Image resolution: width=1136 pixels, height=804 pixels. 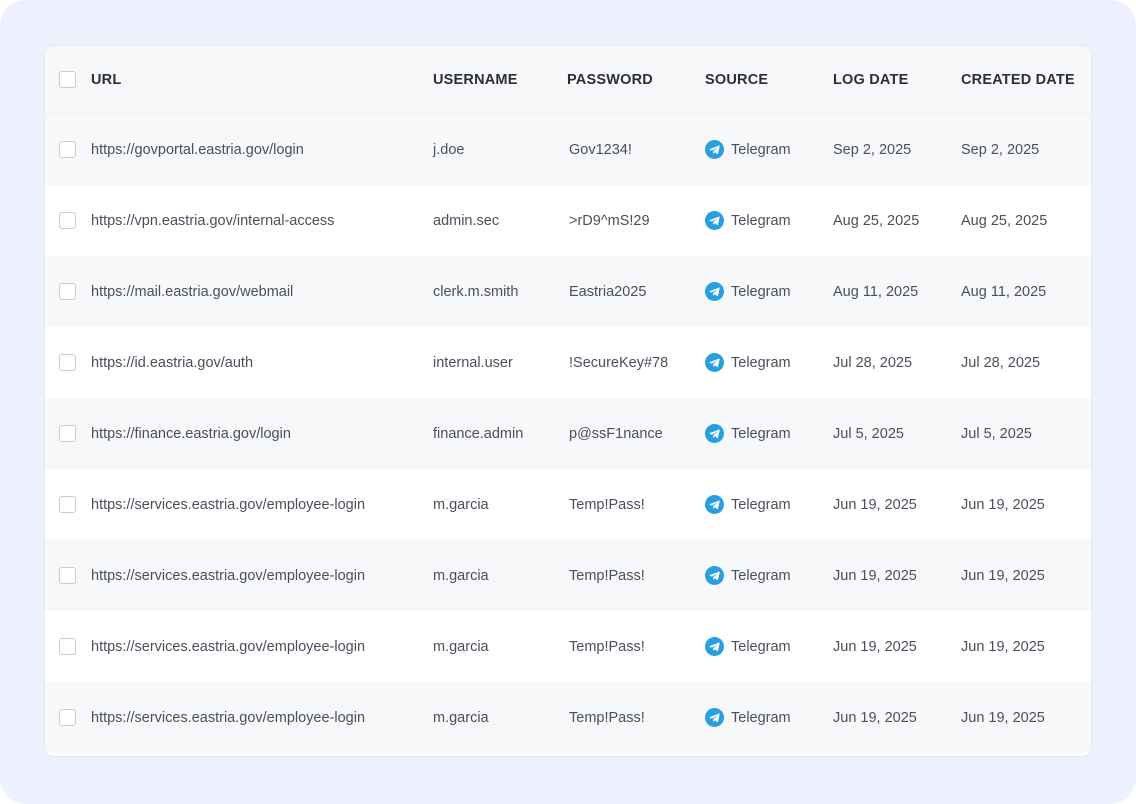 I want to click on username-cell: admin.sec, so click(x=466, y=220).